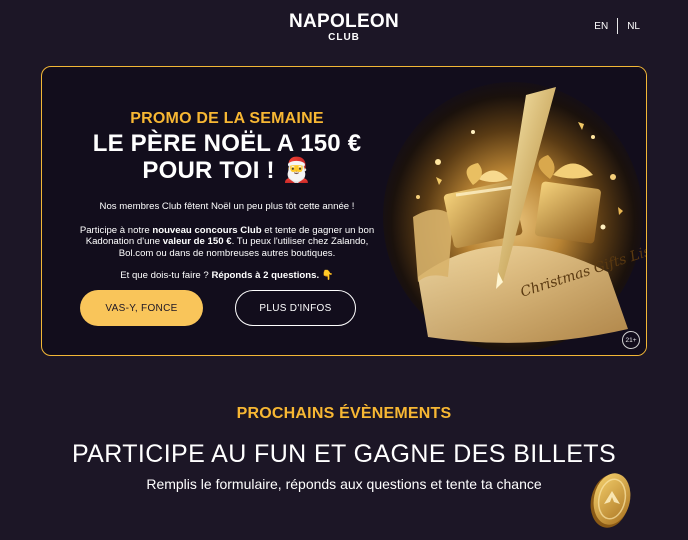 The height and width of the screenshot is (540, 688). Describe the element at coordinates (197, 241) in the screenshot. I see `promo-desc-value: valeur de 150 €` at that location.